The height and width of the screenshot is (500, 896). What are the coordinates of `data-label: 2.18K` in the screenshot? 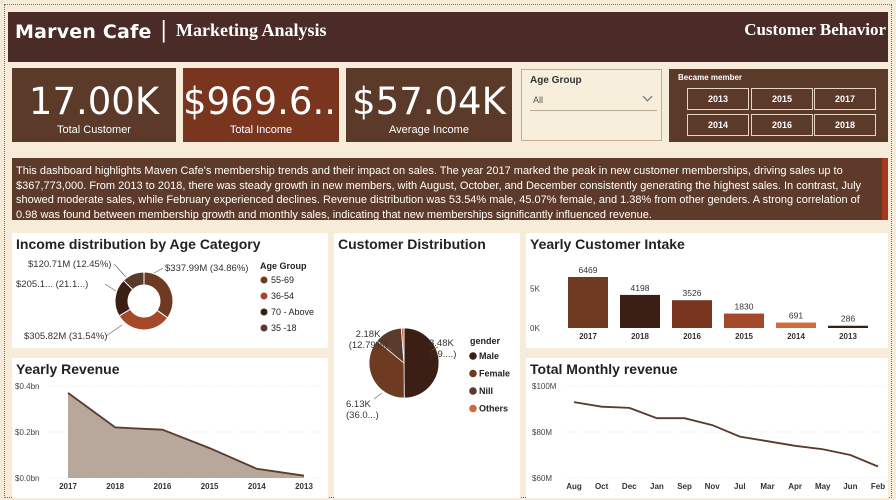 It's located at (368, 334).